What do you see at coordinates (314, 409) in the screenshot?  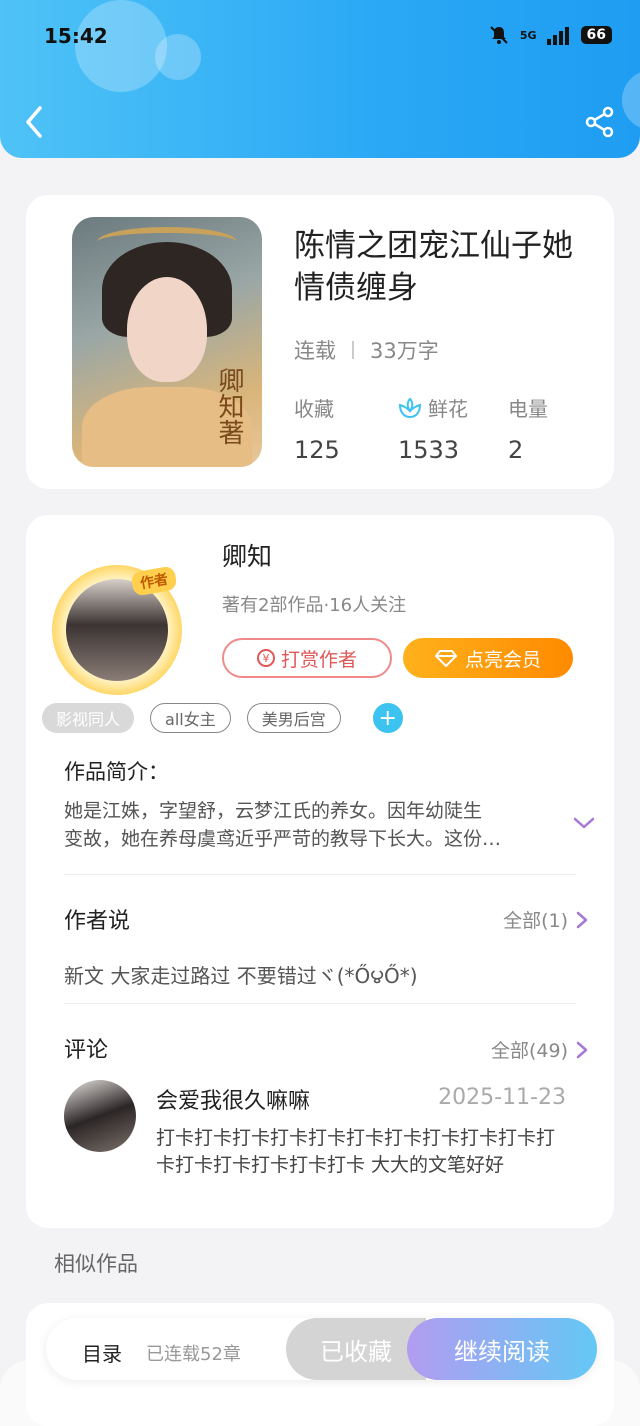 I see `stat-label: 收藏` at bounding box center [314, 409].